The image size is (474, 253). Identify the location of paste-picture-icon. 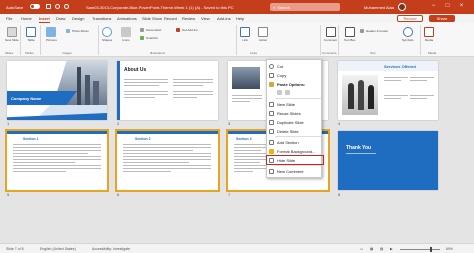
(287, 92).